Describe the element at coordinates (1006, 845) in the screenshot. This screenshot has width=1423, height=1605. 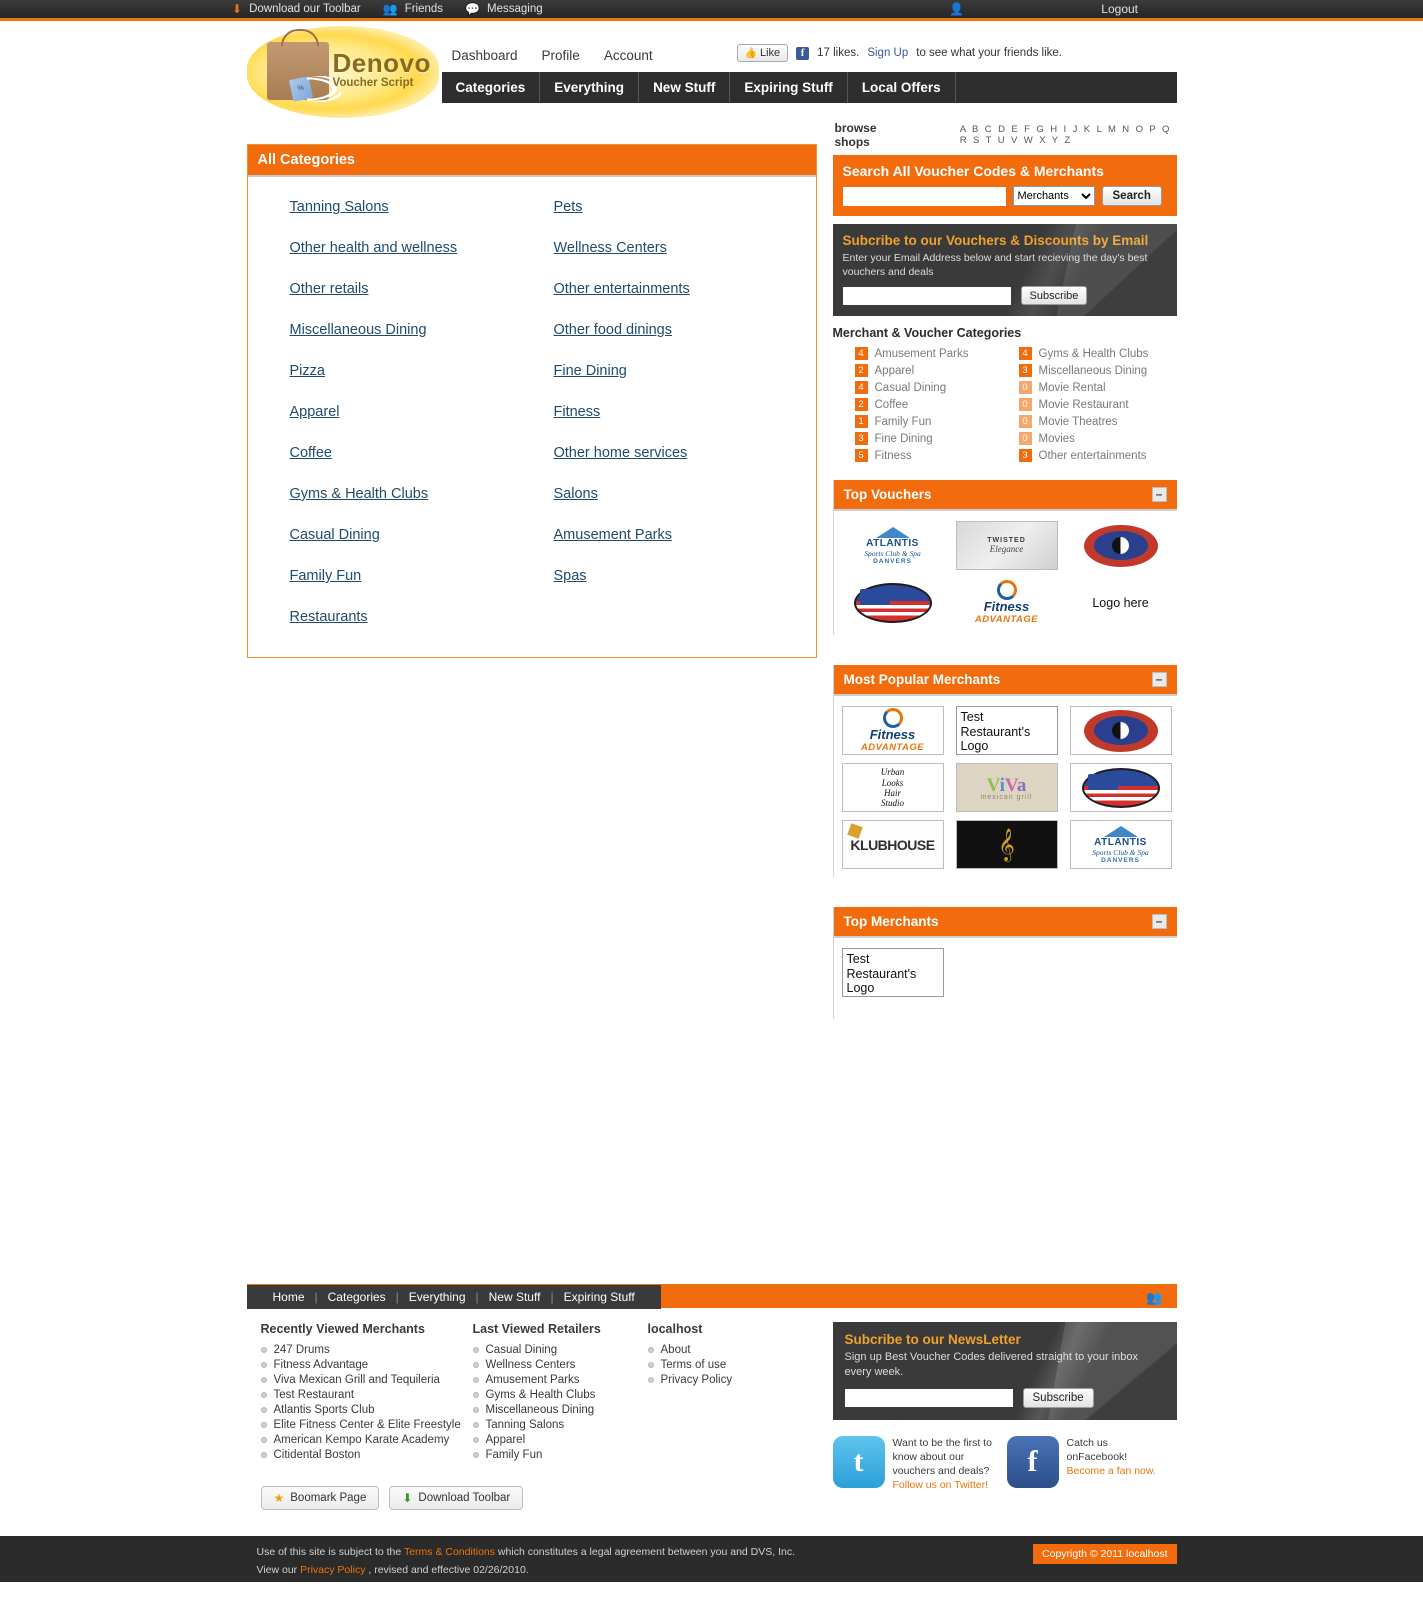
I see `merchant-logo-music-room: 𝄞` at that location.